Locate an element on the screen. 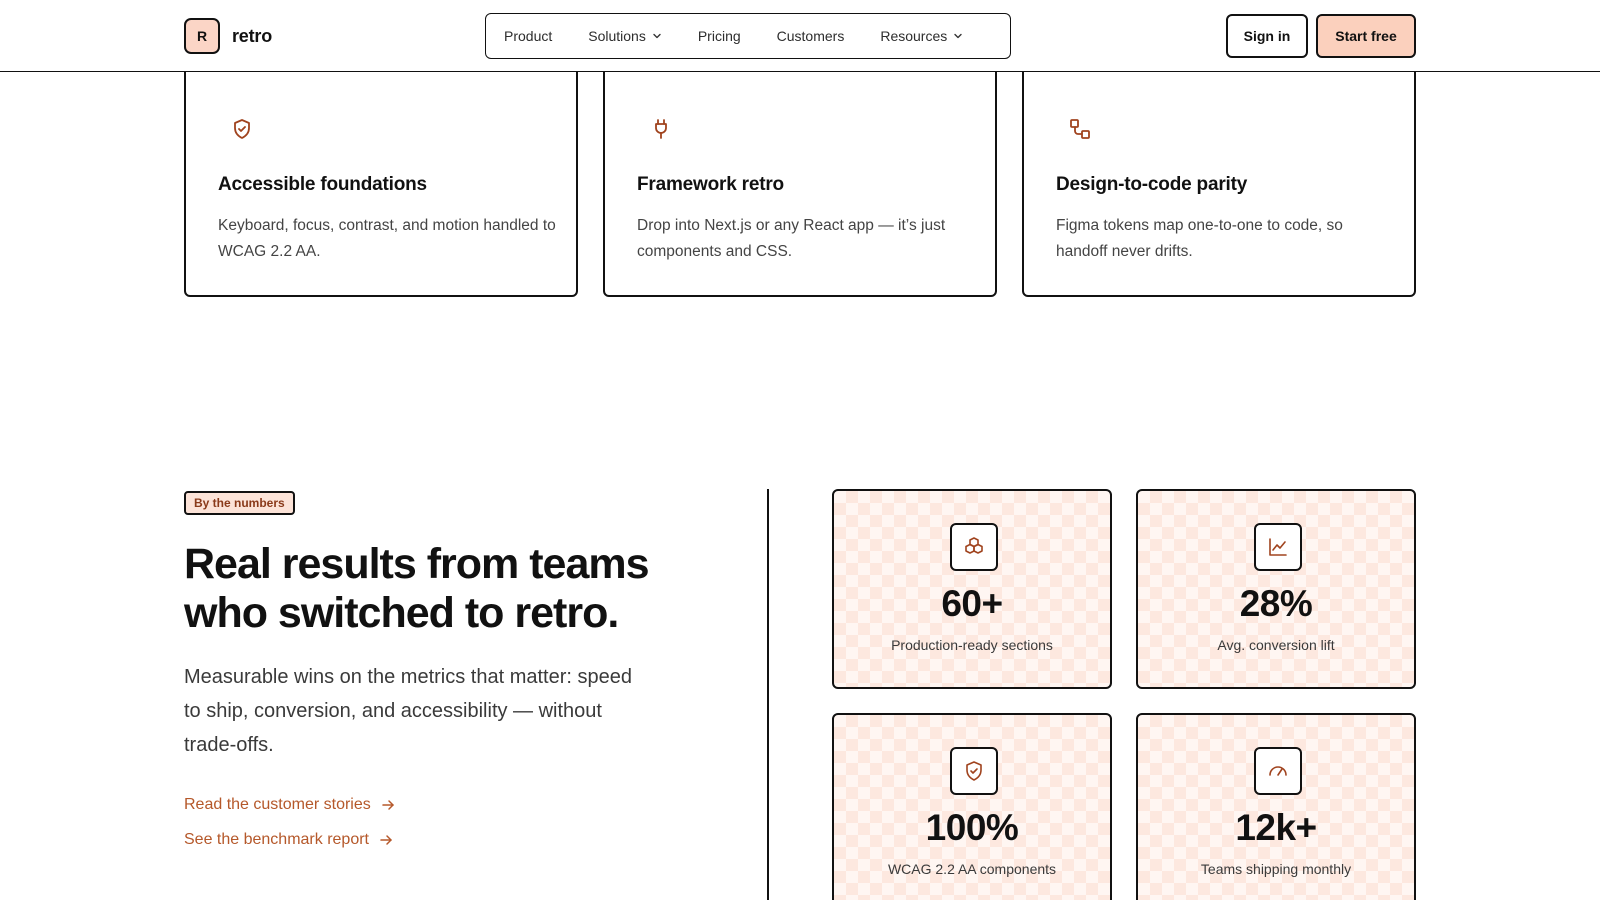 The height and width of the screenshot is (900, 1600). nav-item-label: Customers is located at coordinates (810, 36).